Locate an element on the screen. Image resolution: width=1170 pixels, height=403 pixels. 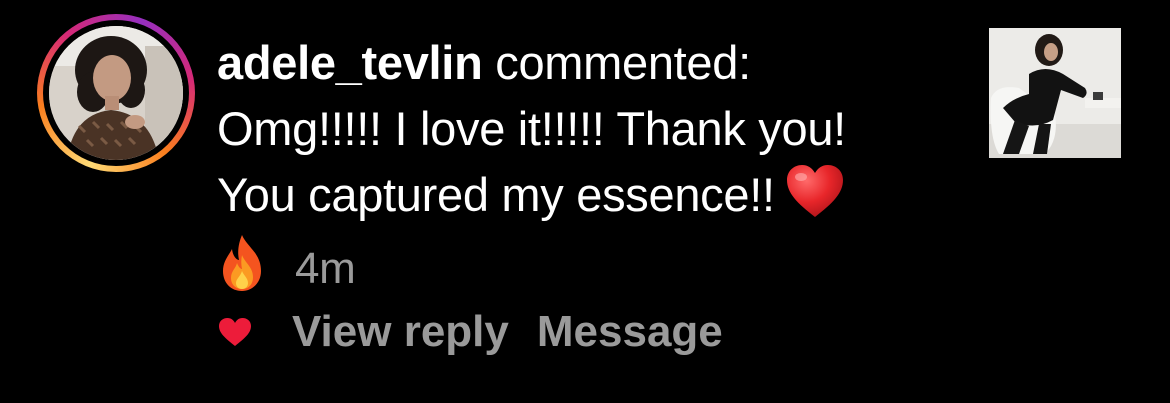
heart-icon is located at coordinates (235, 333).